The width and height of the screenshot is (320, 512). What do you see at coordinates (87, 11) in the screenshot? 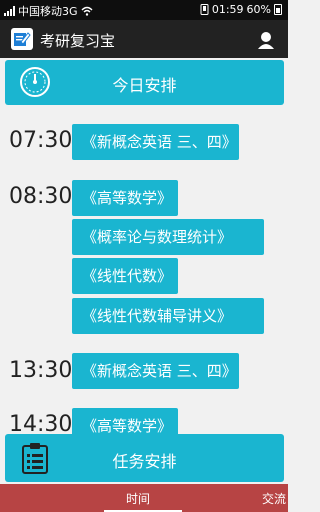
I see `wifi-icon` at bounding box center [87, 11].